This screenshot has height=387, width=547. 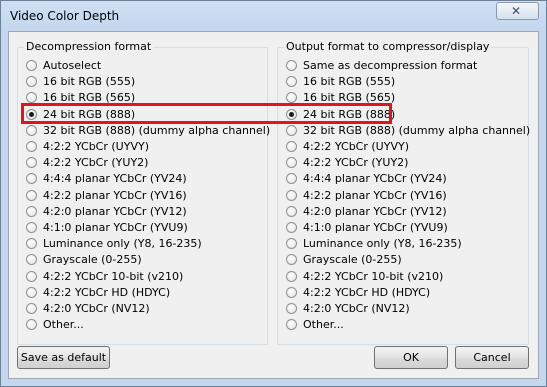 I want to click on decompression-format-option: 4:2:0 planar YCbCr (YV12), so click(x=106, y=211).